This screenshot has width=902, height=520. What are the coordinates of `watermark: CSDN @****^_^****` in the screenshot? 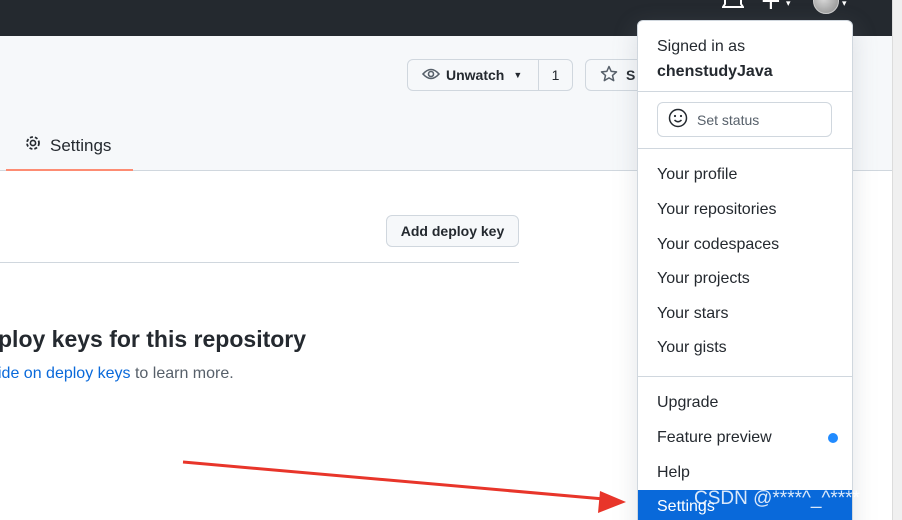 It's located at (777, 498).